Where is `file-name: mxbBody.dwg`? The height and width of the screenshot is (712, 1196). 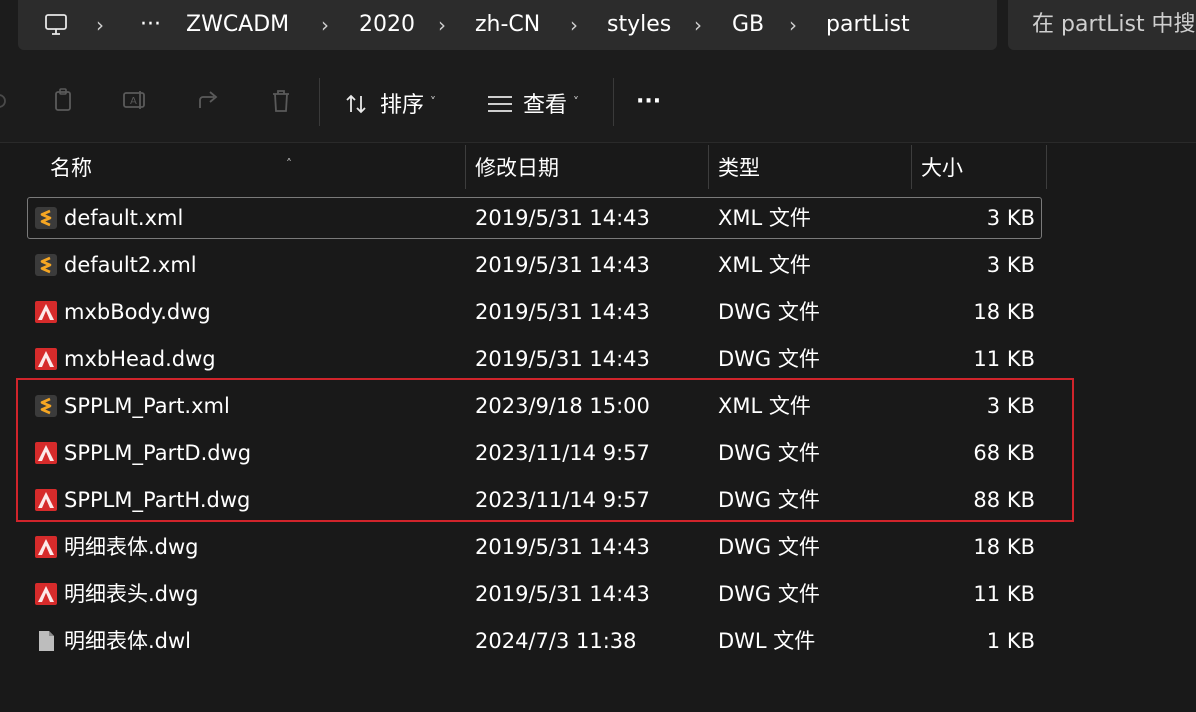 file-name: mxbBody.dwg is located at coordinates (137, 312).